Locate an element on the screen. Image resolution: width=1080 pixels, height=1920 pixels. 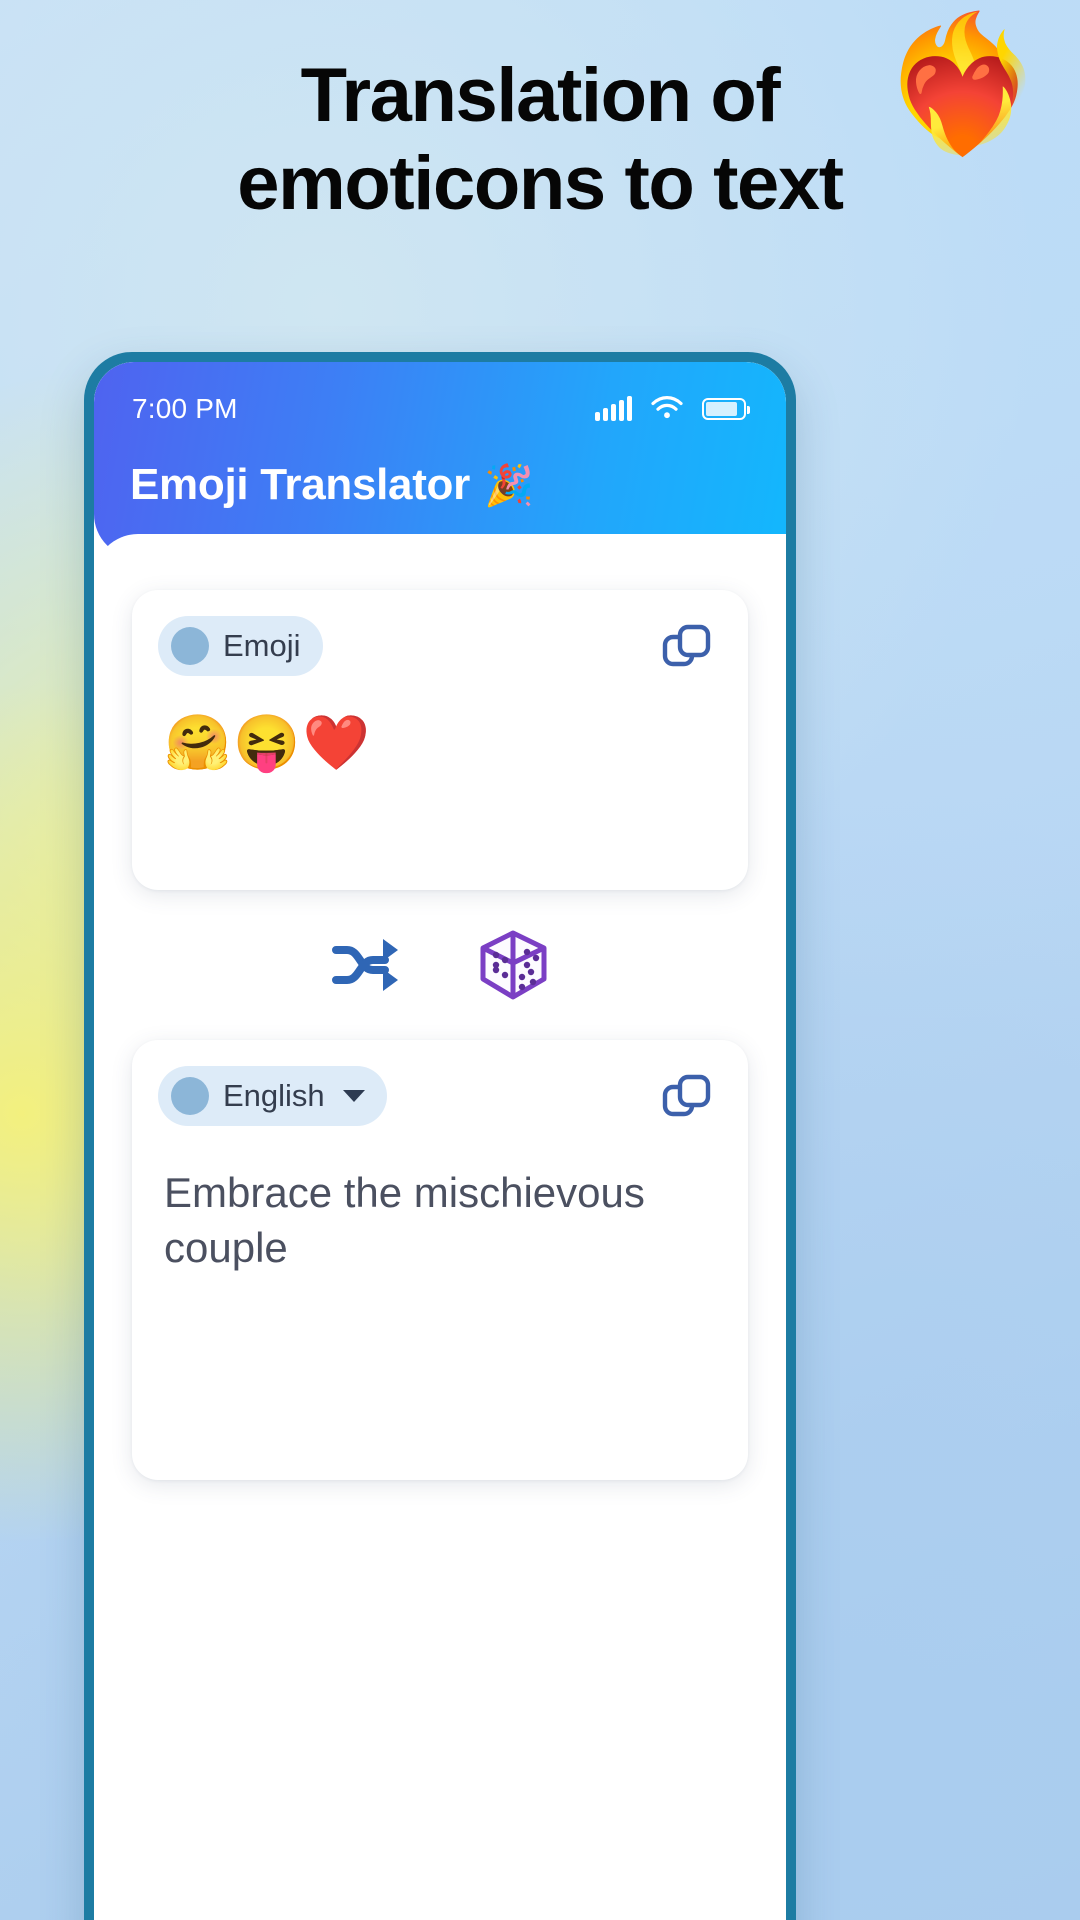
output-card-header: English is located at coordinates (440, 1098).